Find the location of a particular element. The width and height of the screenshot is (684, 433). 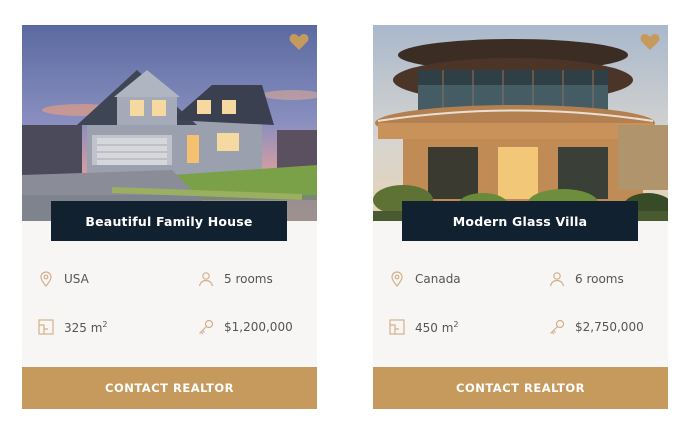

price-text: $2,750,000 is located at coordinates (609, 327).